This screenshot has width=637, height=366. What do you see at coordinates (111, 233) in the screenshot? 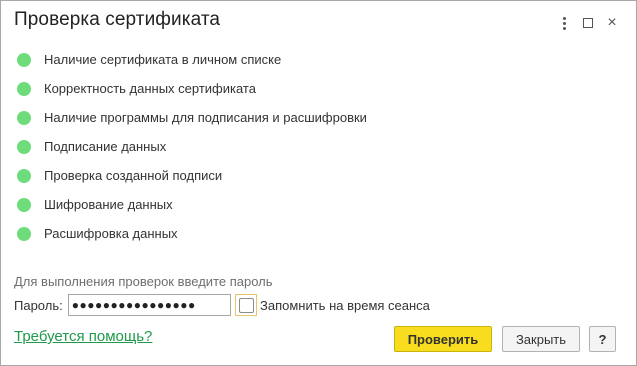
I see `check-item-label: Расшифровка данных` at bounding box center [111, 233].